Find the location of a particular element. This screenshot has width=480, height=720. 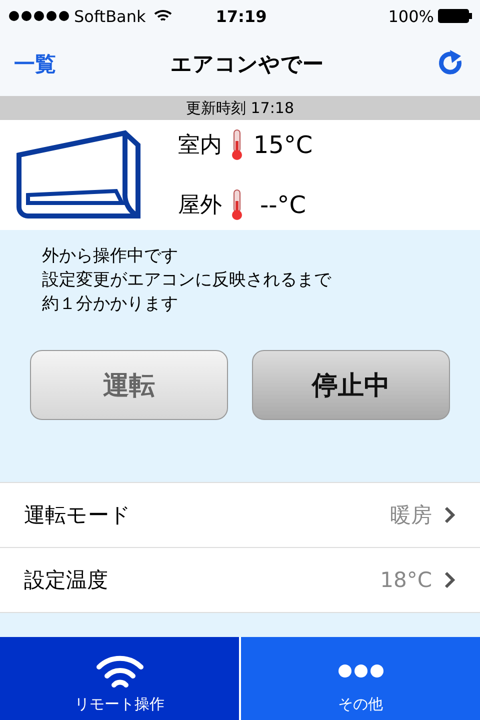

battery-icon is located at coordinates (455, 16).